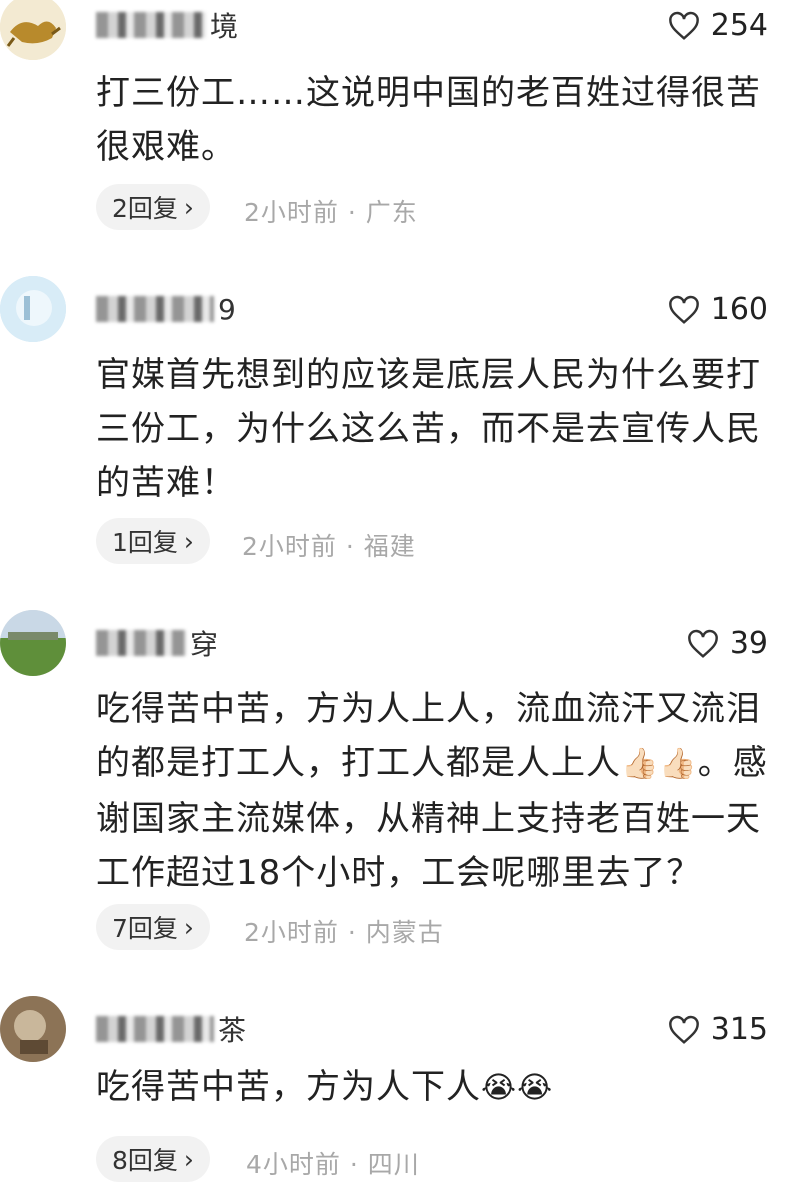 The height and width of the screenshot is (1182, 800). What do you see at coordinates (748, 643) in the screenshot?
I see `like-count: 39` at bounding box center [748, 643].